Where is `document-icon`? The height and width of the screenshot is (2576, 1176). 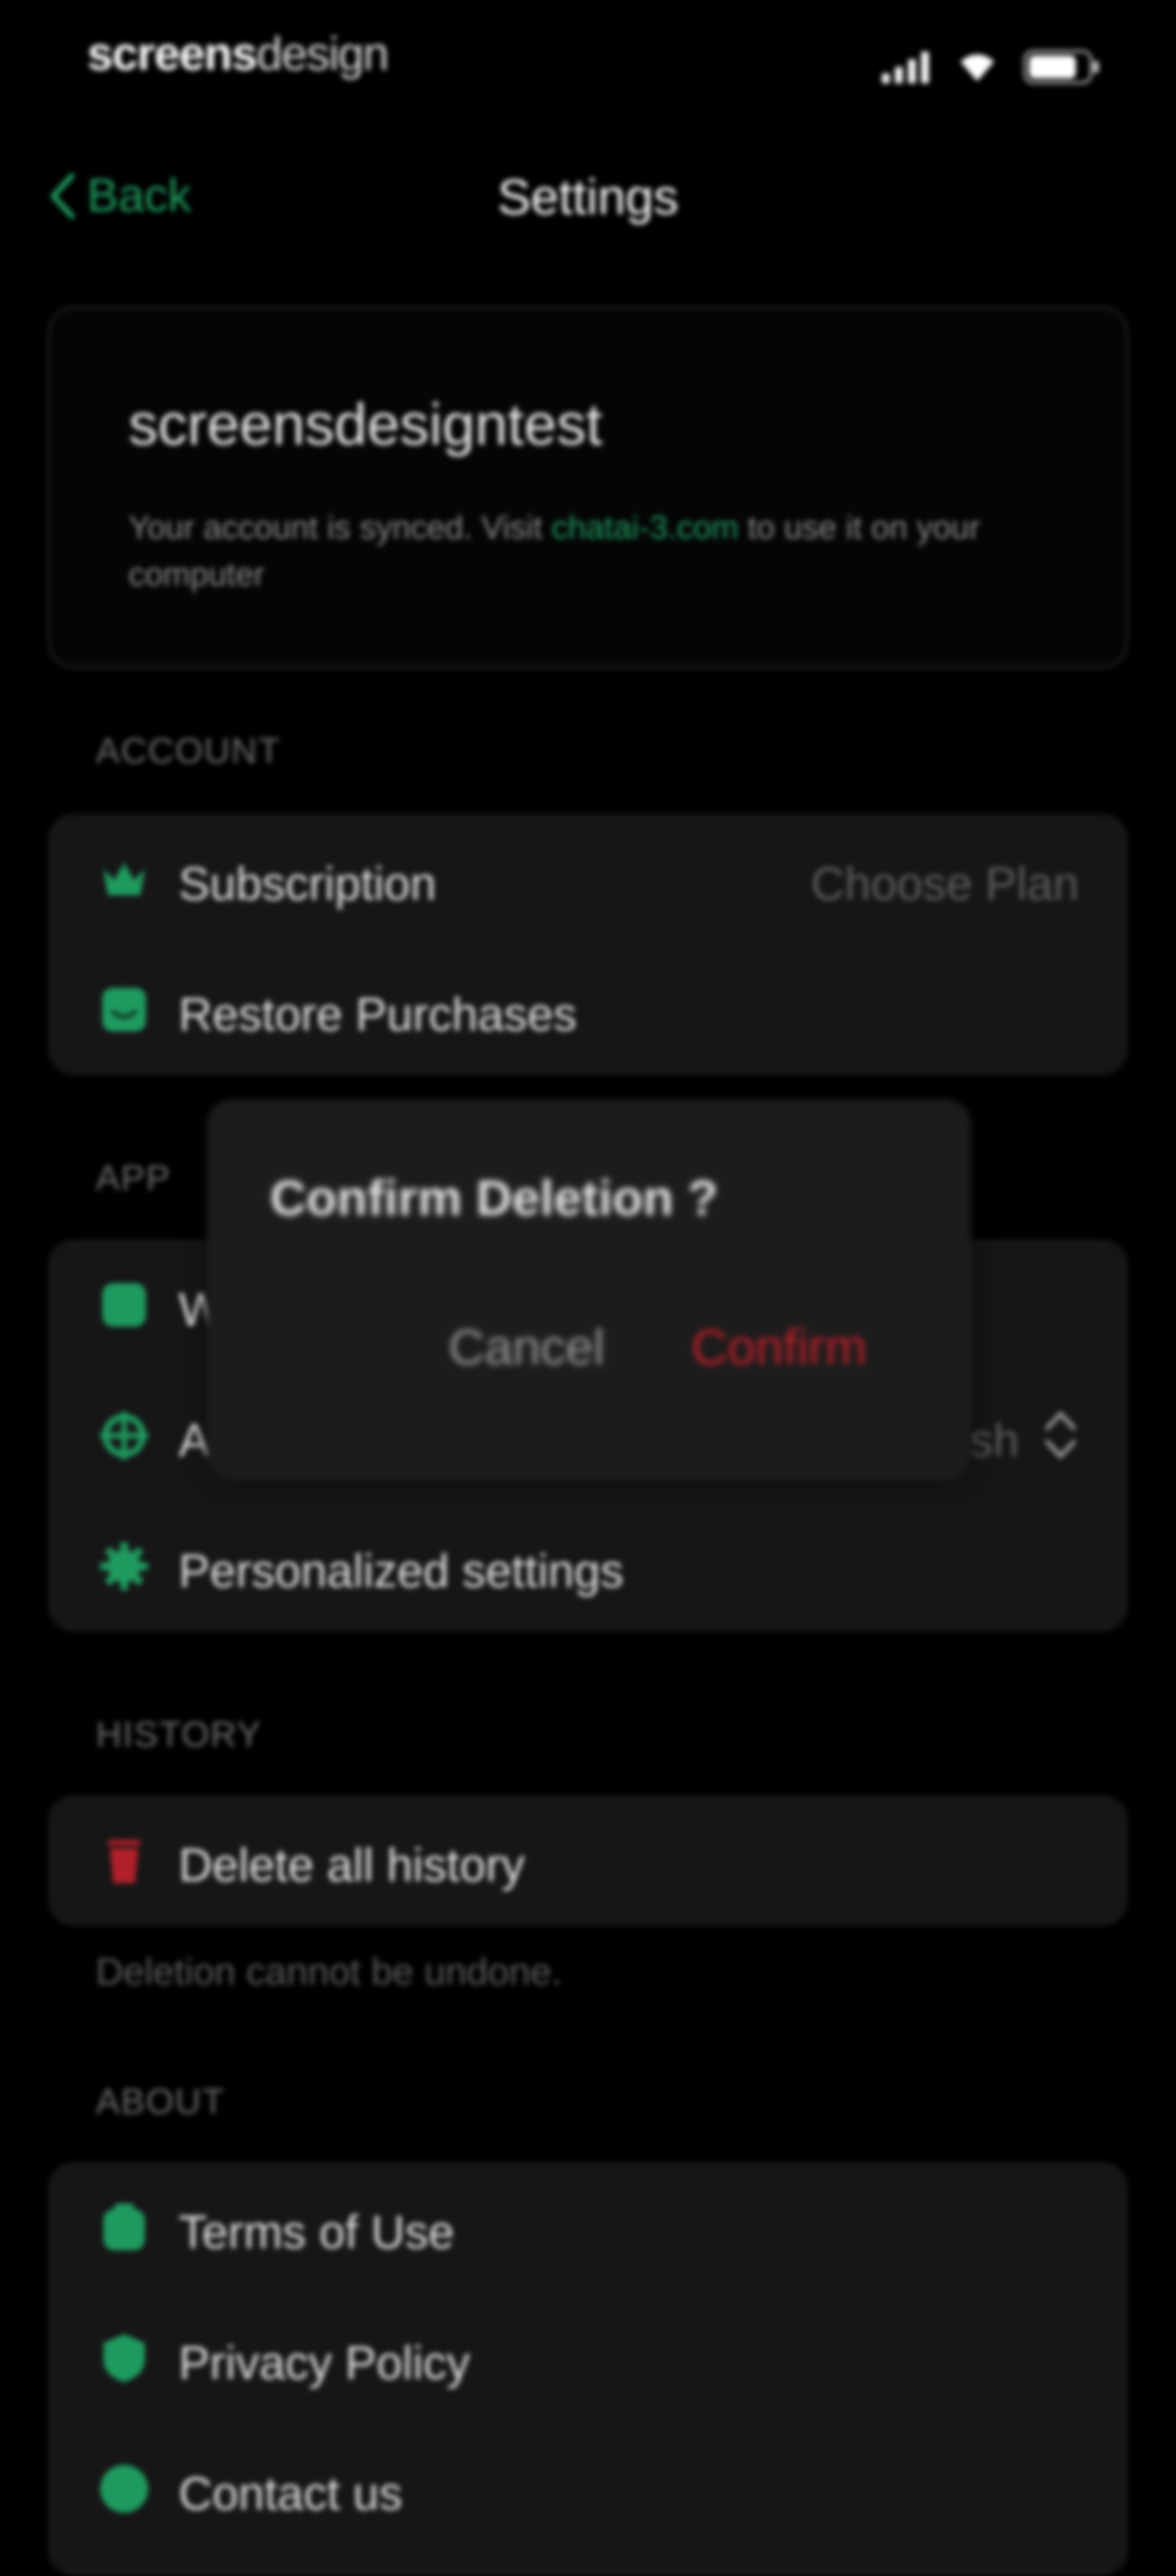 document-icon is located at coordinates (124, 2226).